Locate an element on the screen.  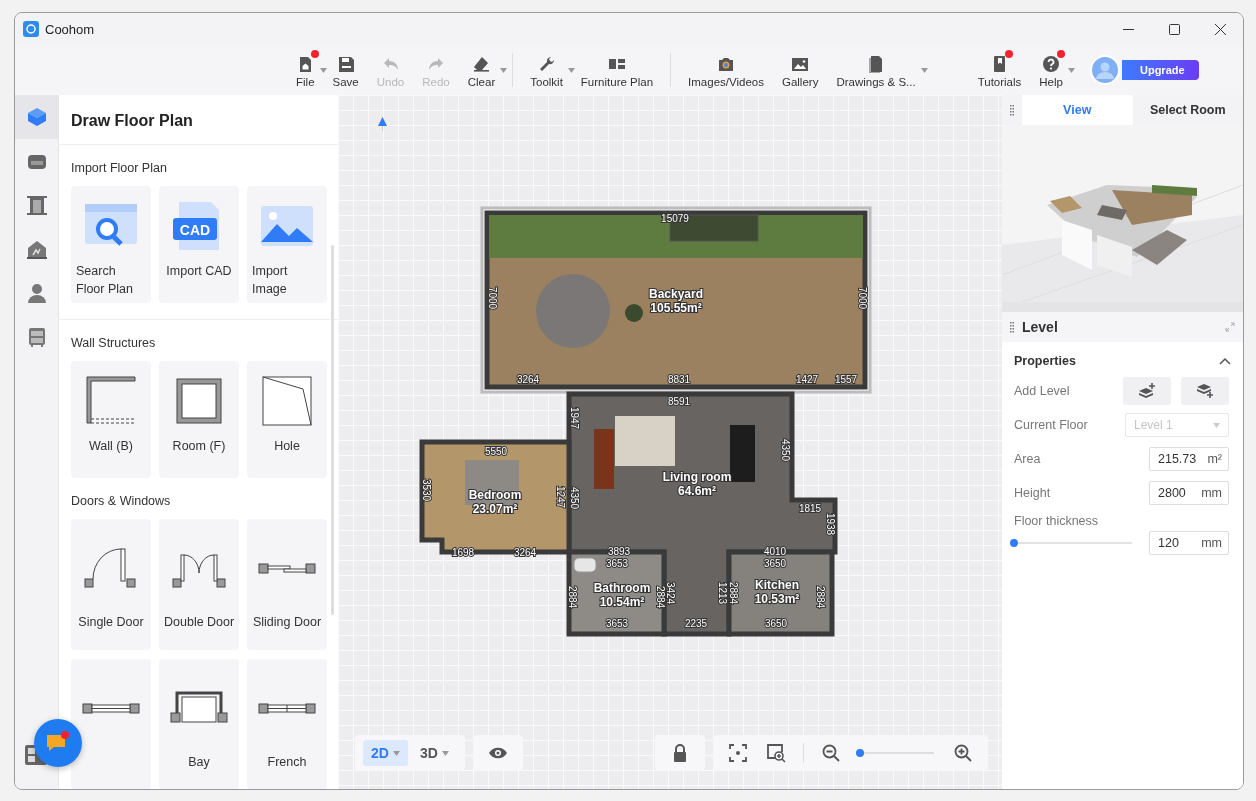
view-tab: Select Room is located at coordinates (1187, 110).